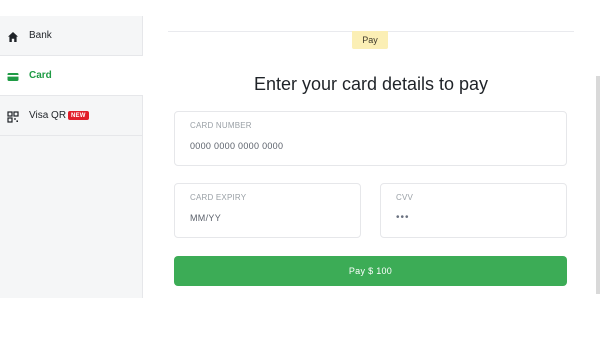  I want to click on cvv-label: CVV, so click(405, 197).